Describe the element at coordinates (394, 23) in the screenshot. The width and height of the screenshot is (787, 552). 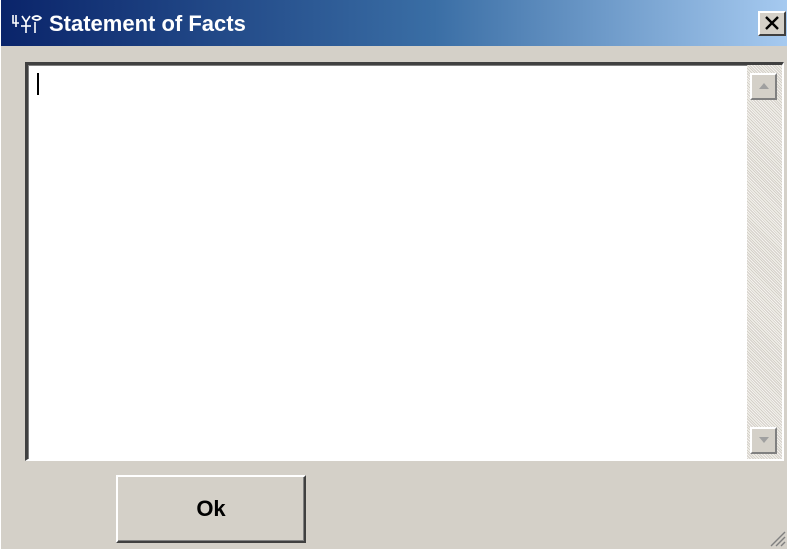
I see `title-bar: Statement of Facts` at that location.